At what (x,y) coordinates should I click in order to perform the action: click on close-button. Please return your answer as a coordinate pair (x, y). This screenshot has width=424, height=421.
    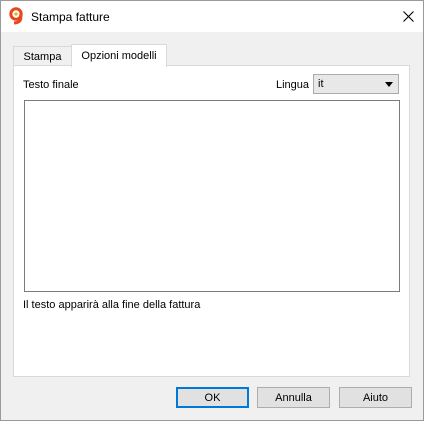
    Looking at the image, I should click on (408, 16).